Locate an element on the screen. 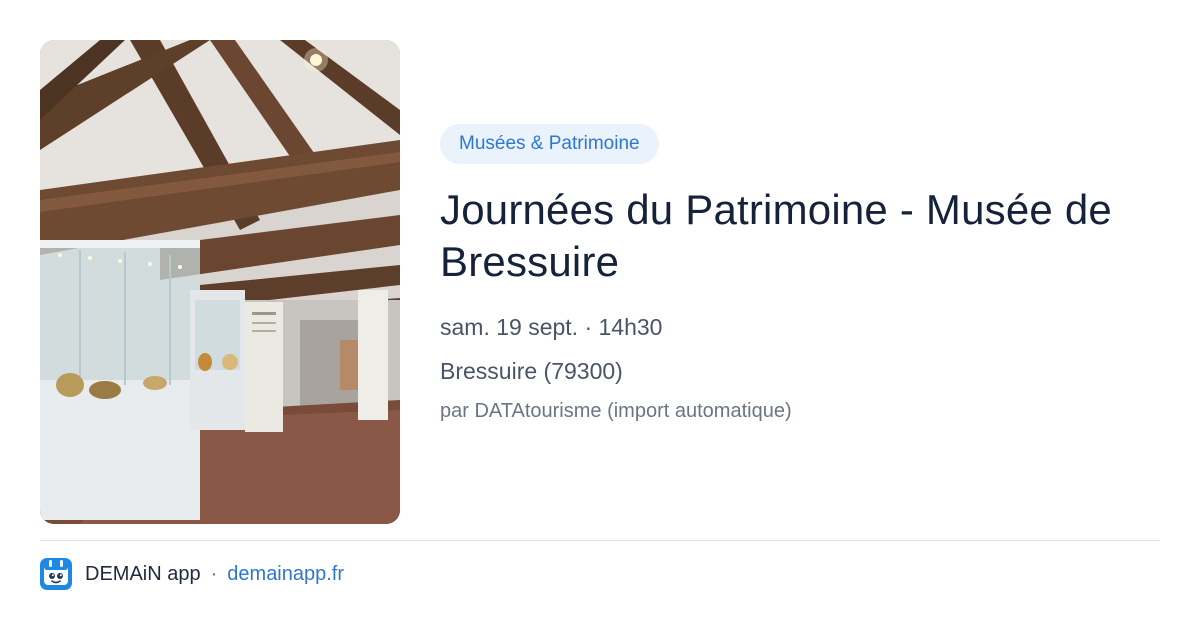 The width and height of the screenshot is (1200, 630). demain-app-icon is located at coordinates (56, 574).